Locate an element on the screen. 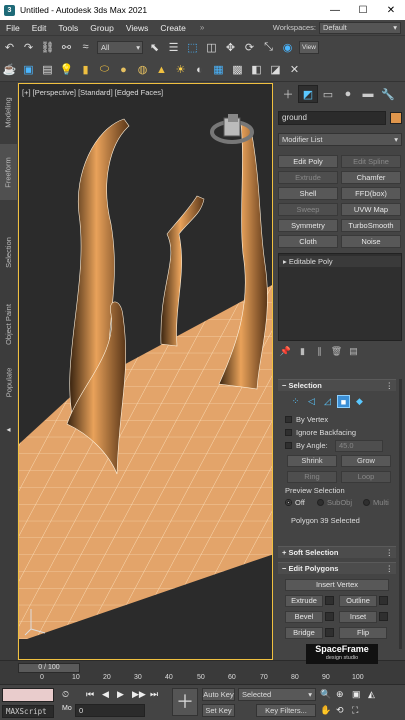 This screenshot has height=720, width=405. sweep-button: Sweep is located at coordinates (308, 209).